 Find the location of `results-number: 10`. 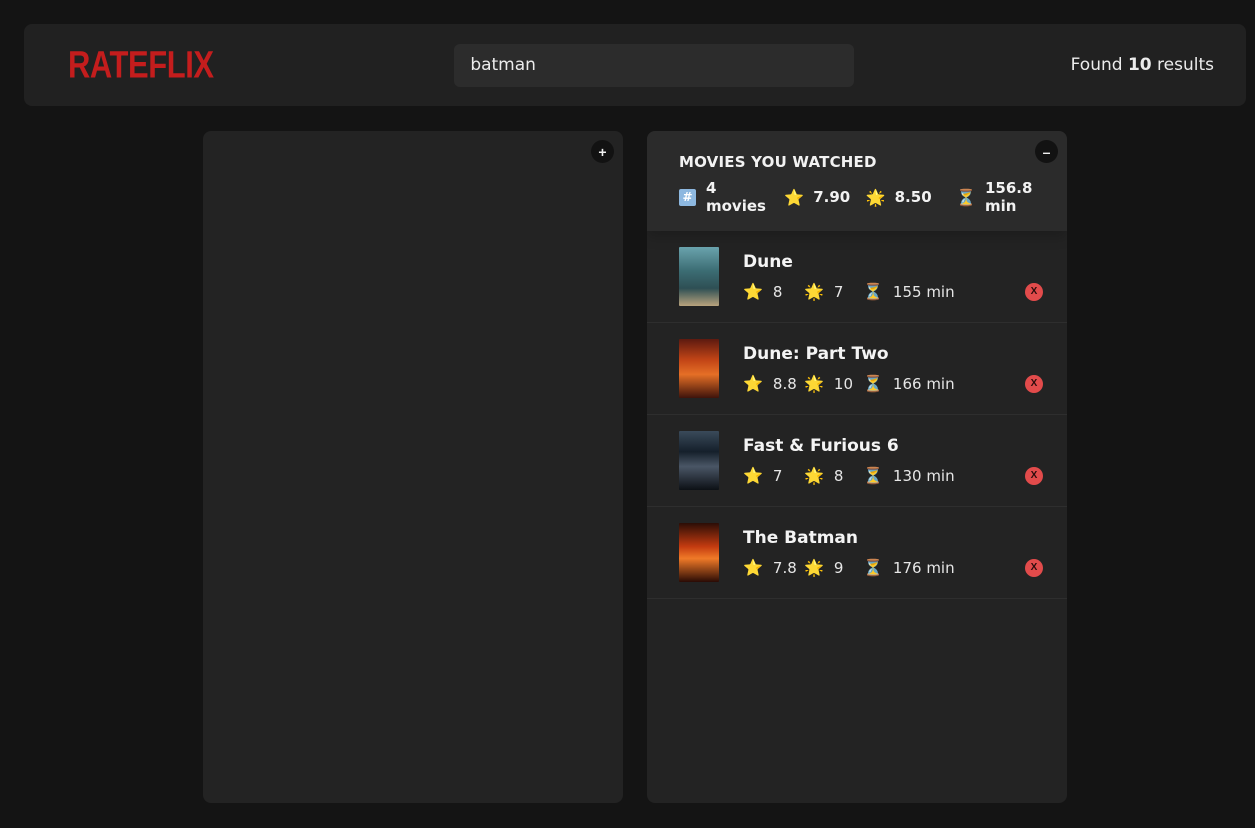

results-number: 10 is located at coordinates (1139, 65).